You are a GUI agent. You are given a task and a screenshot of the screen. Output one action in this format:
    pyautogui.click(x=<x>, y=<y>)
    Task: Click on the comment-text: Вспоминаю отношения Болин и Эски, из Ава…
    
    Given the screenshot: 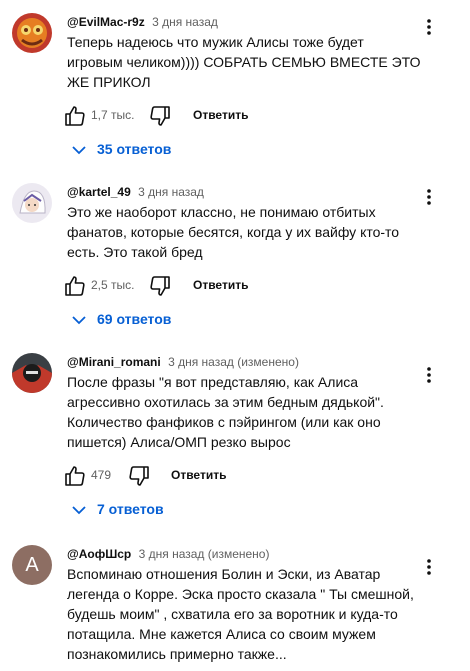 What is the action you would take?
    pyautogui.click(x=240, y=614)
    